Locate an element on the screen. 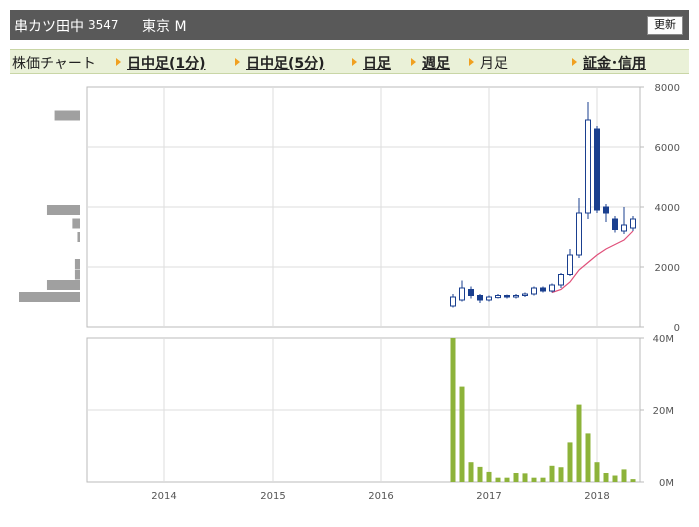 This screenshot has width=699, height=527. x-tick-label: 2017 is located at coordinates (488, 496).